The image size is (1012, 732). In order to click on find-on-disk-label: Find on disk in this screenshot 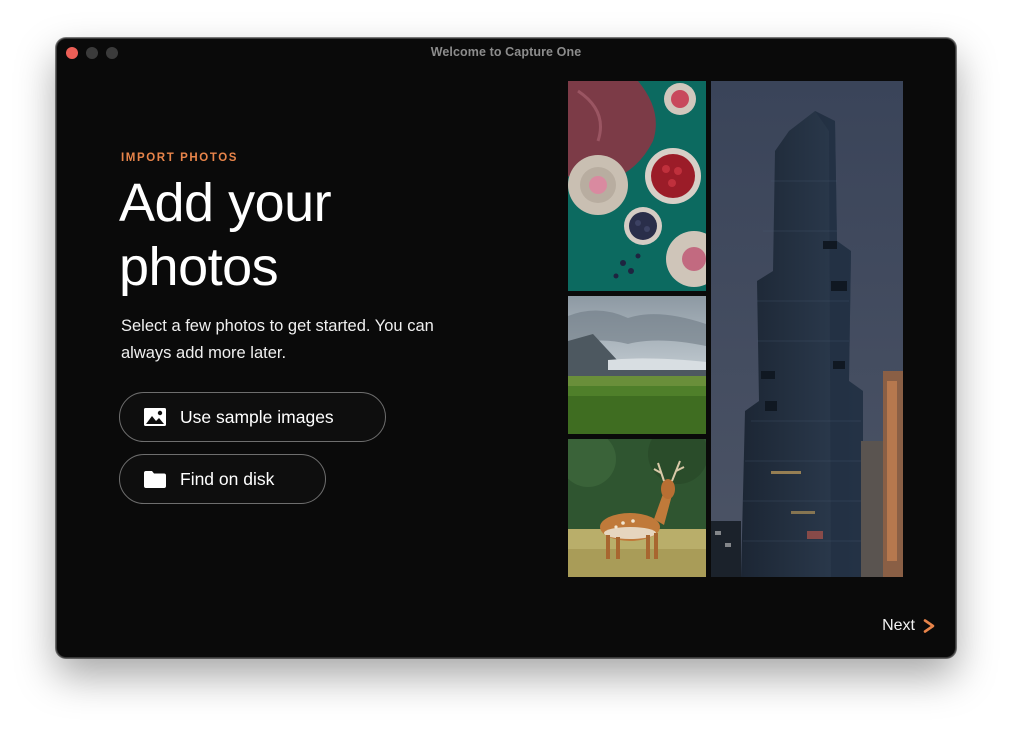, I will do `click(227, 478)`.